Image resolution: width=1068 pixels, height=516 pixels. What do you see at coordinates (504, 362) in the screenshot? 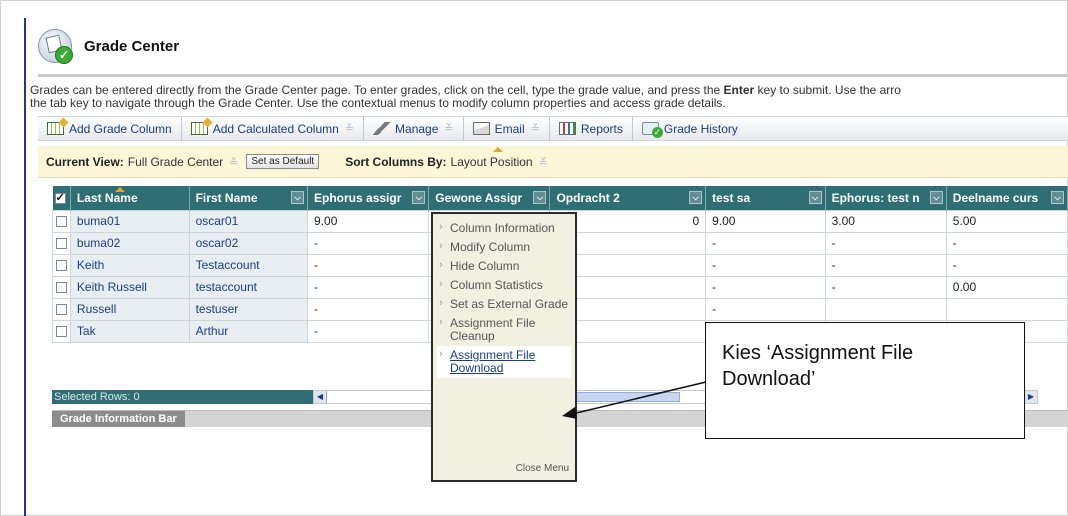
I see `menu-item-assignment-file-download: › Assignment File Download` at bounding box center [504, 362].